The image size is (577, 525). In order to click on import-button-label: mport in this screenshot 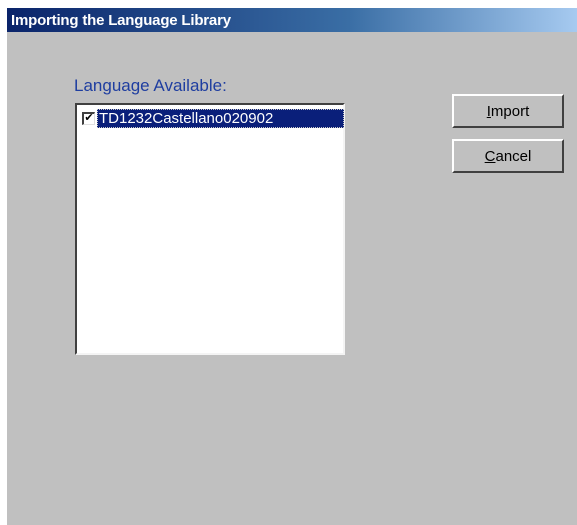, I will do `click(510, 111)`.